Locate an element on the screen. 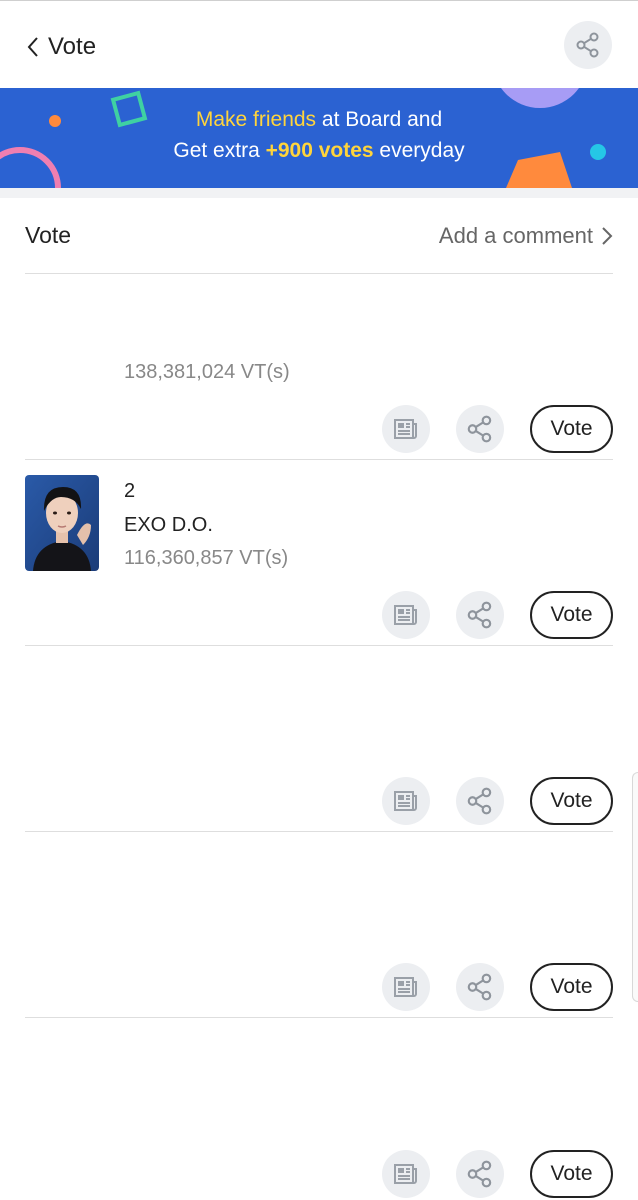 The height and width of the screenshot is (1200, 638). banner-highlight-votes: +900 votes is located at coordinates (319, 150).